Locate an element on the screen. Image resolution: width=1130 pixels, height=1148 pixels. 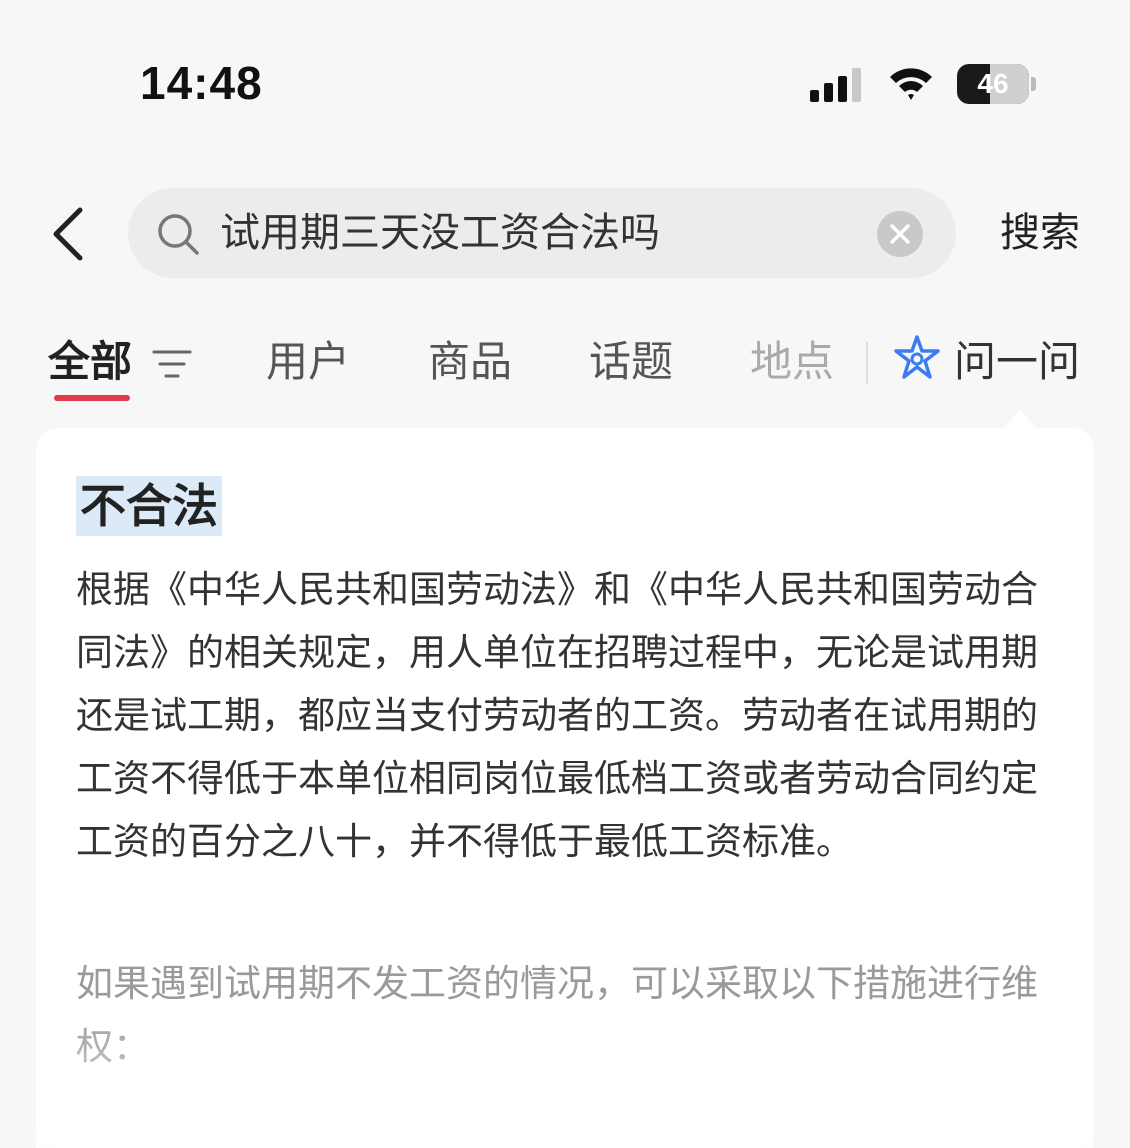
wifi-icon is located at coordinates (911, 84).